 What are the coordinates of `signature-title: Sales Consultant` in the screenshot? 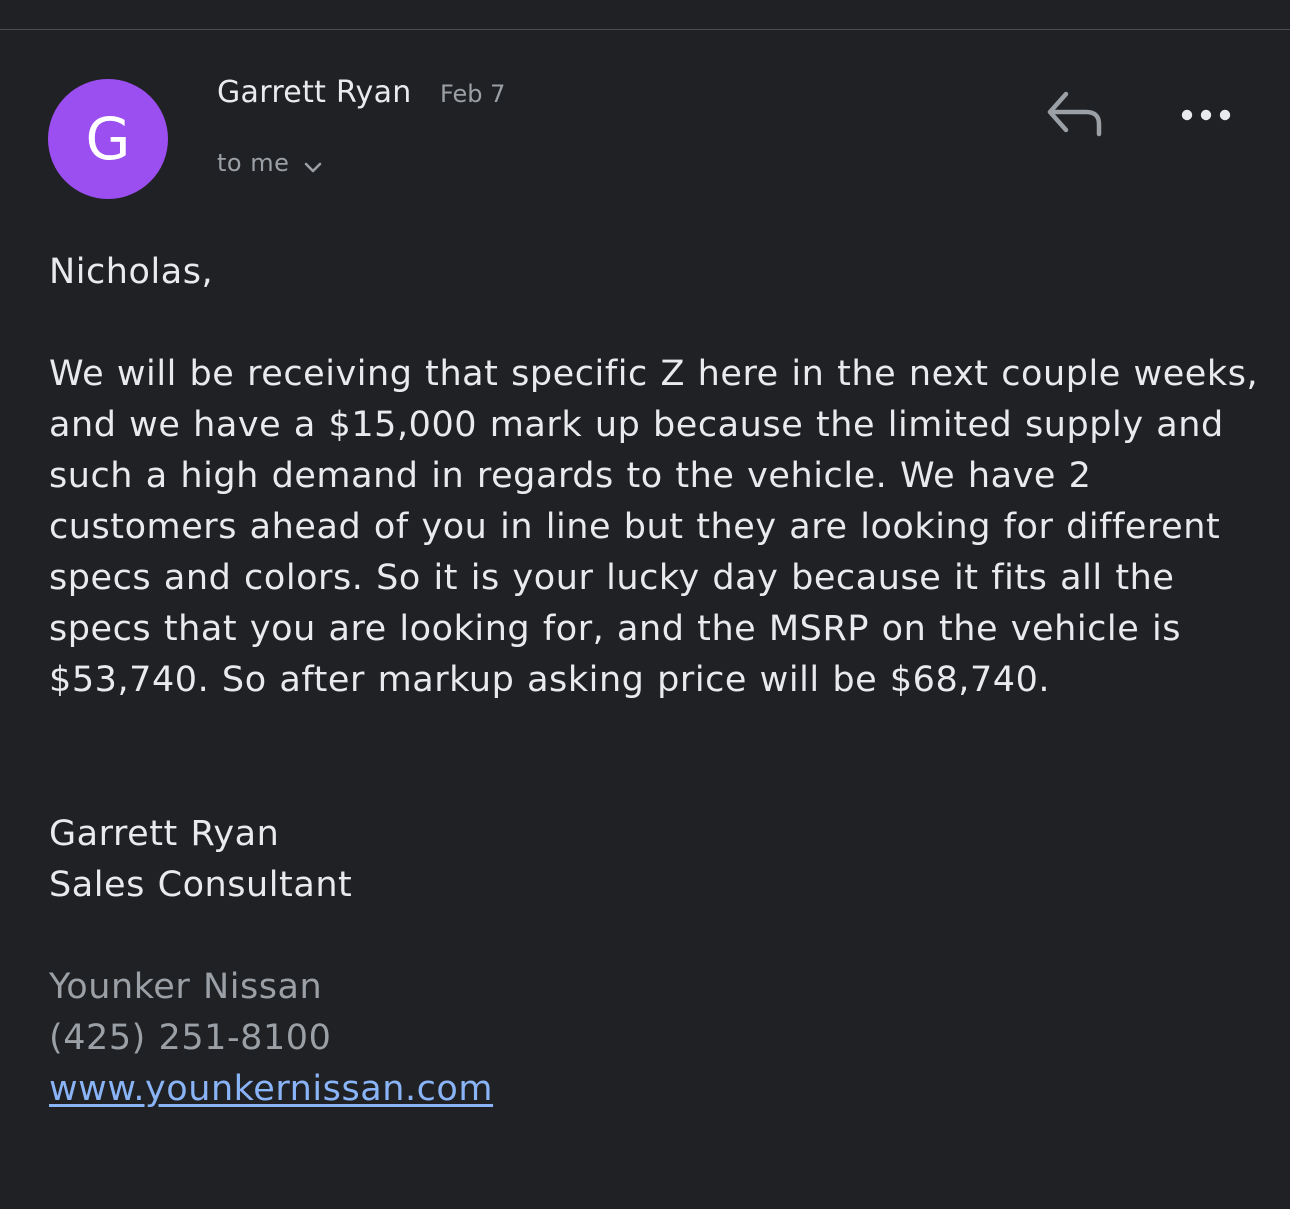 It's located at (201, 885).